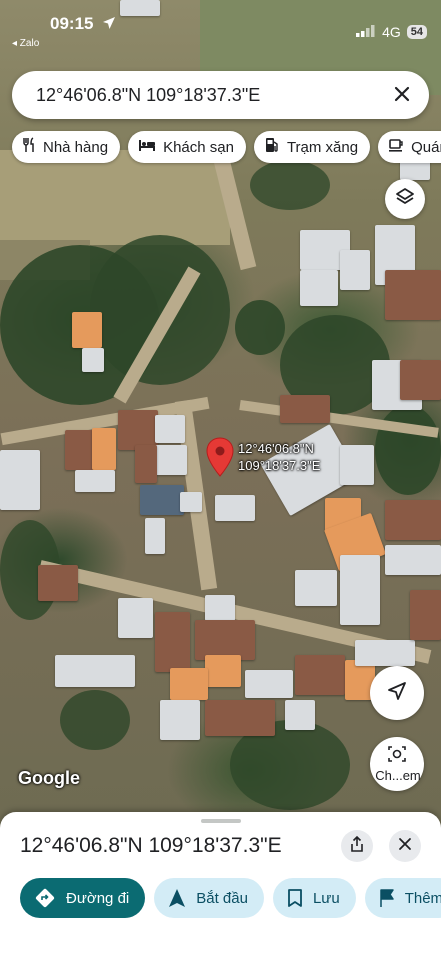 The width and height of the screenshot is (441, 960). I want to click on pin-longitude: 109°18'37.3"E, so click(279, 465).